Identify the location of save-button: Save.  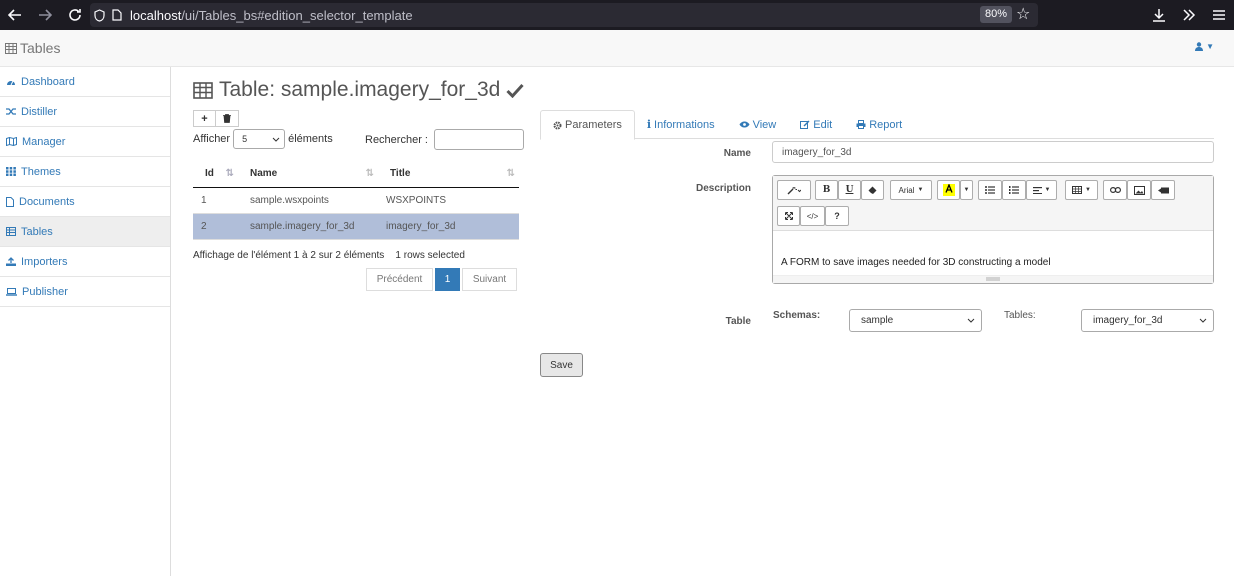
(561, 365).